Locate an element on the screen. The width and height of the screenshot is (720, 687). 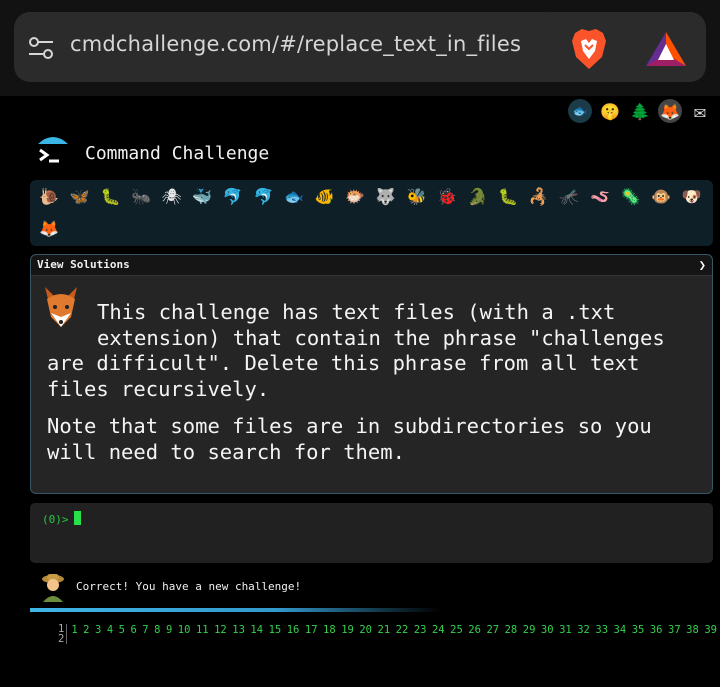
level-row1-7-icon: 🐬 is located at coordinates (263, 196).